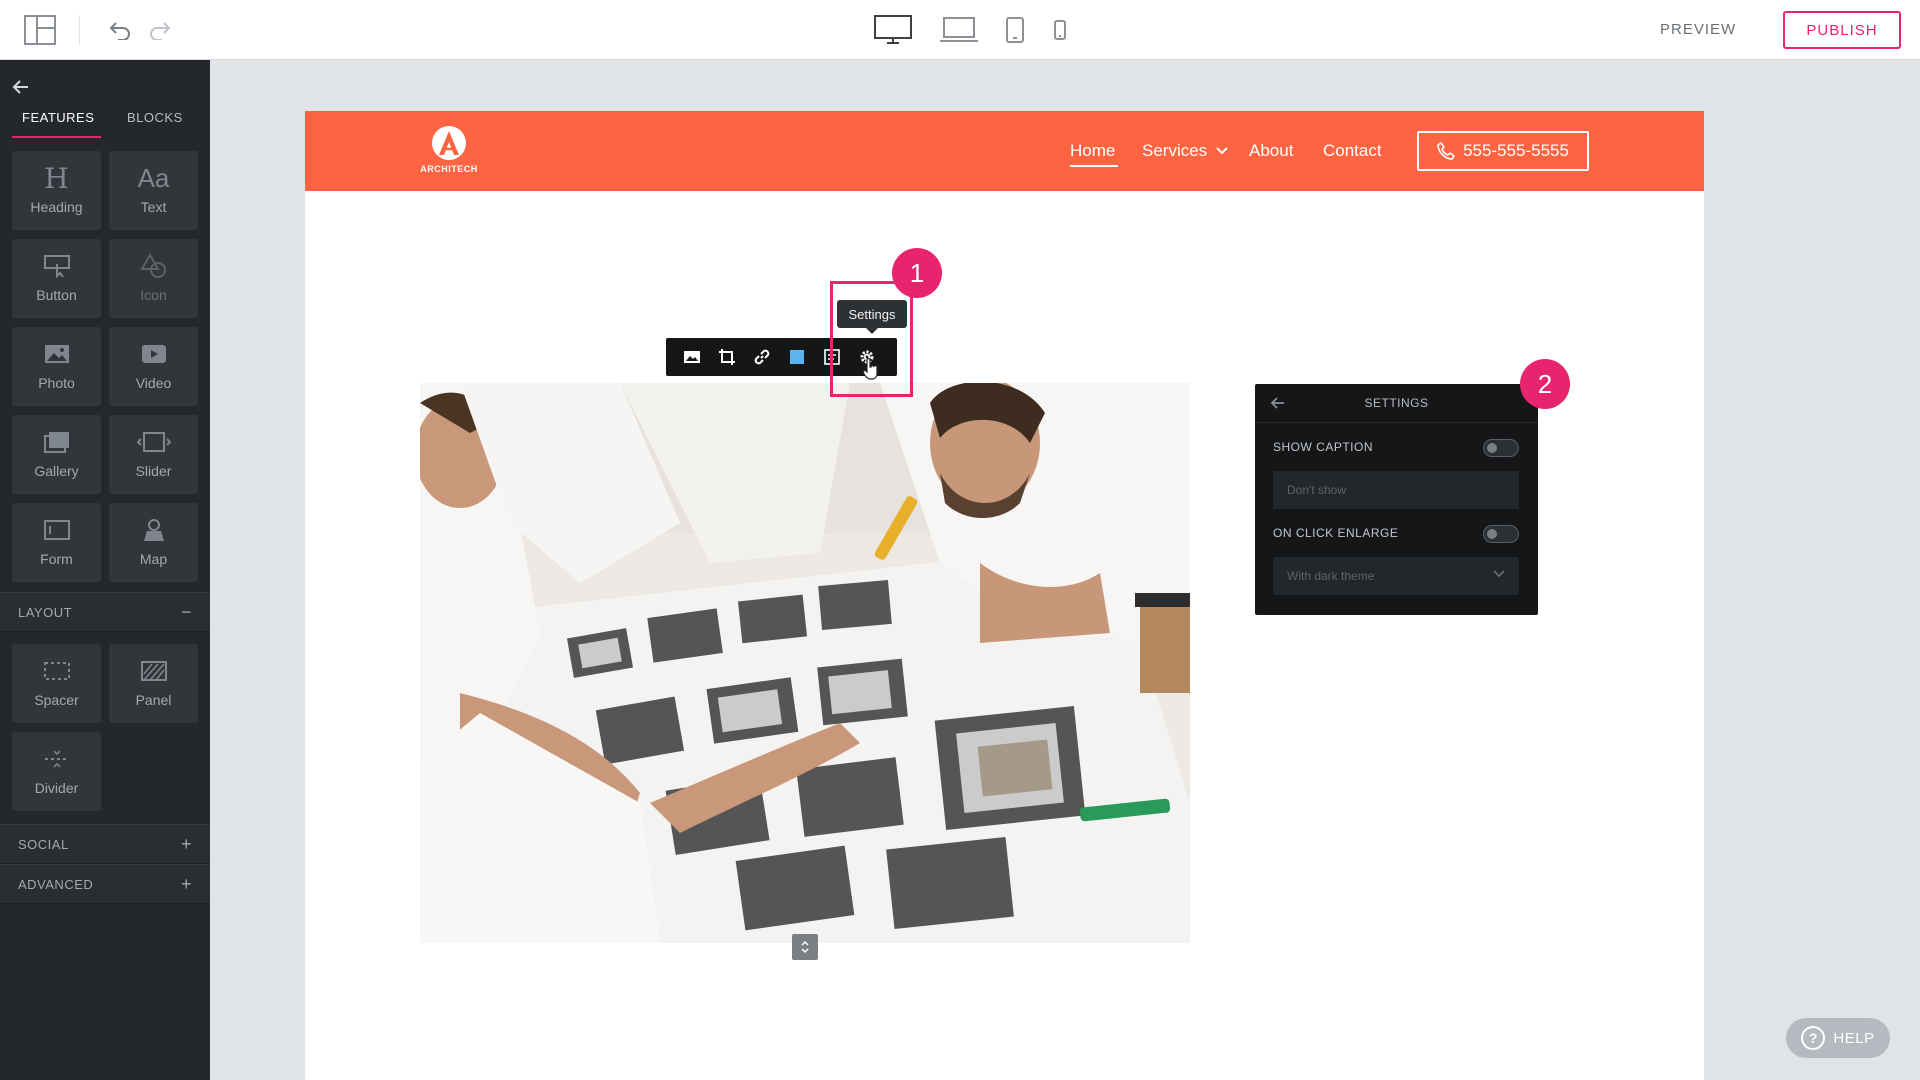  I want to click on link-icon, so click(762, 357).